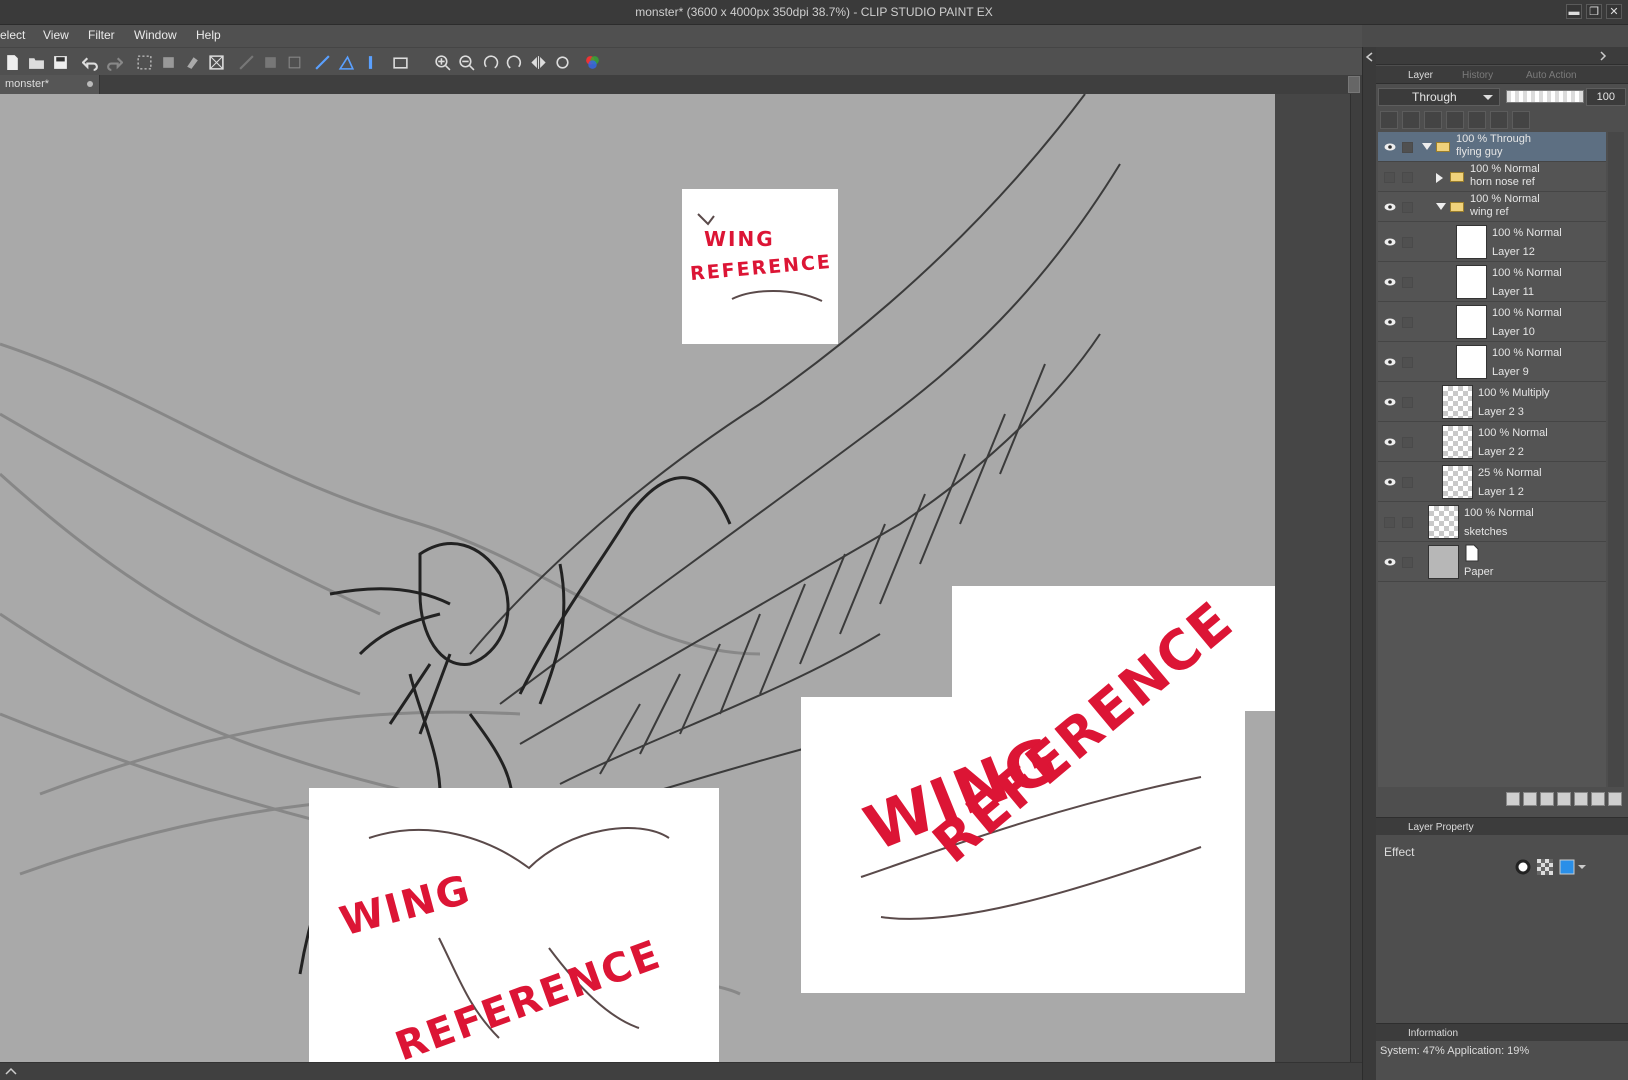  Describe the element at coordinates (1354, 84) in the screenshot. I see `tab-scroll-button` at that location.